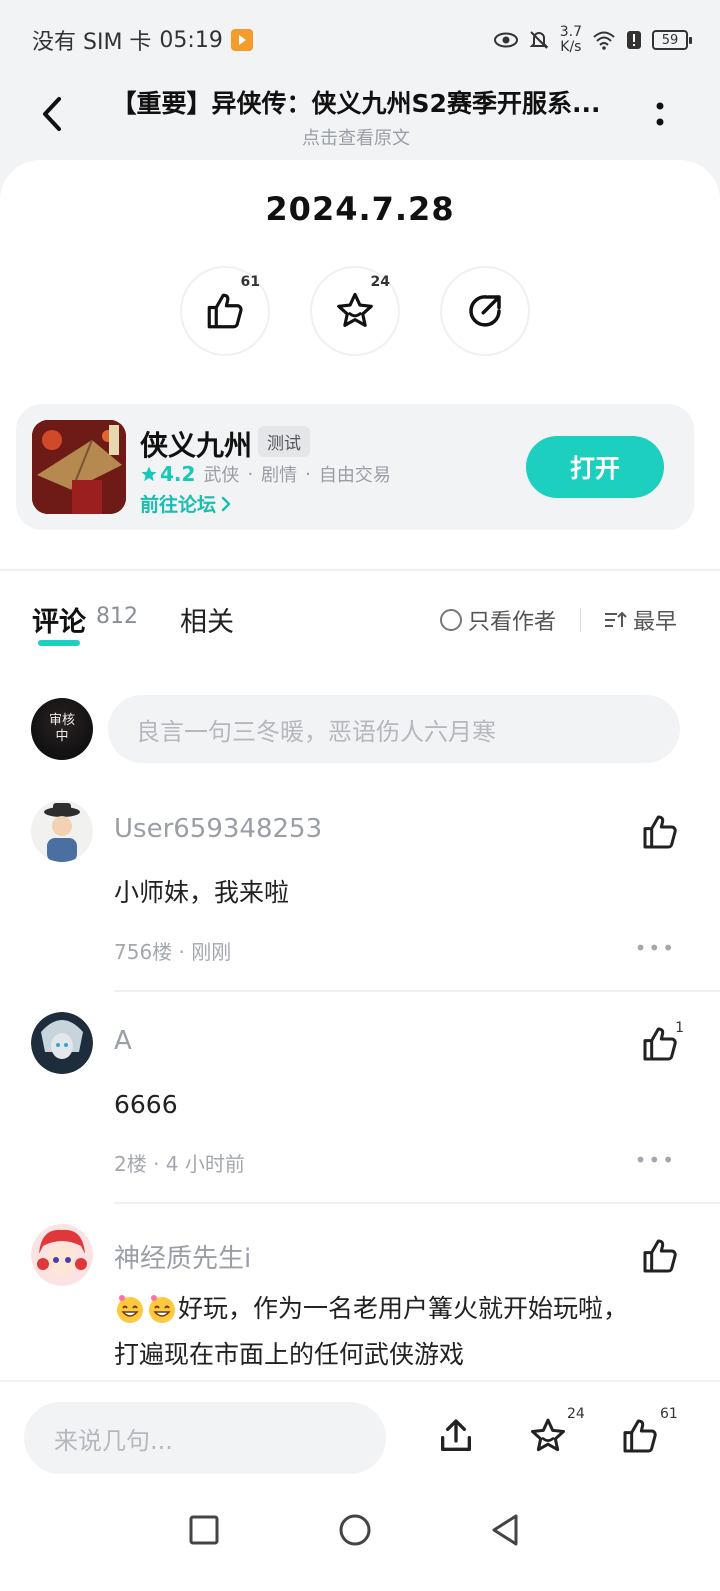  Describe the element at coordinates (672, 40) in the screenshot. I see `battery-indicator: 59` at that location.